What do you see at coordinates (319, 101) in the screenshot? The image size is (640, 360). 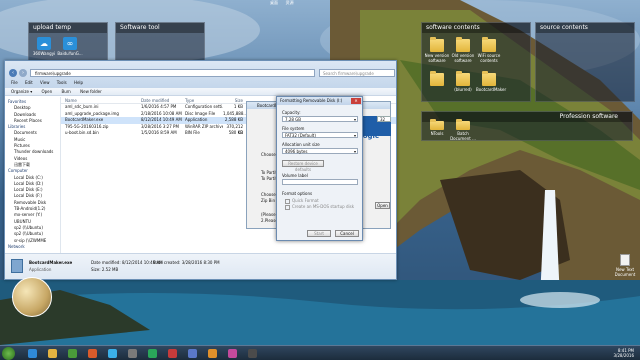 I see `dialog-titlebar: Formatting Removable Disk (I:) ✕` at bounding box center [319, 101].